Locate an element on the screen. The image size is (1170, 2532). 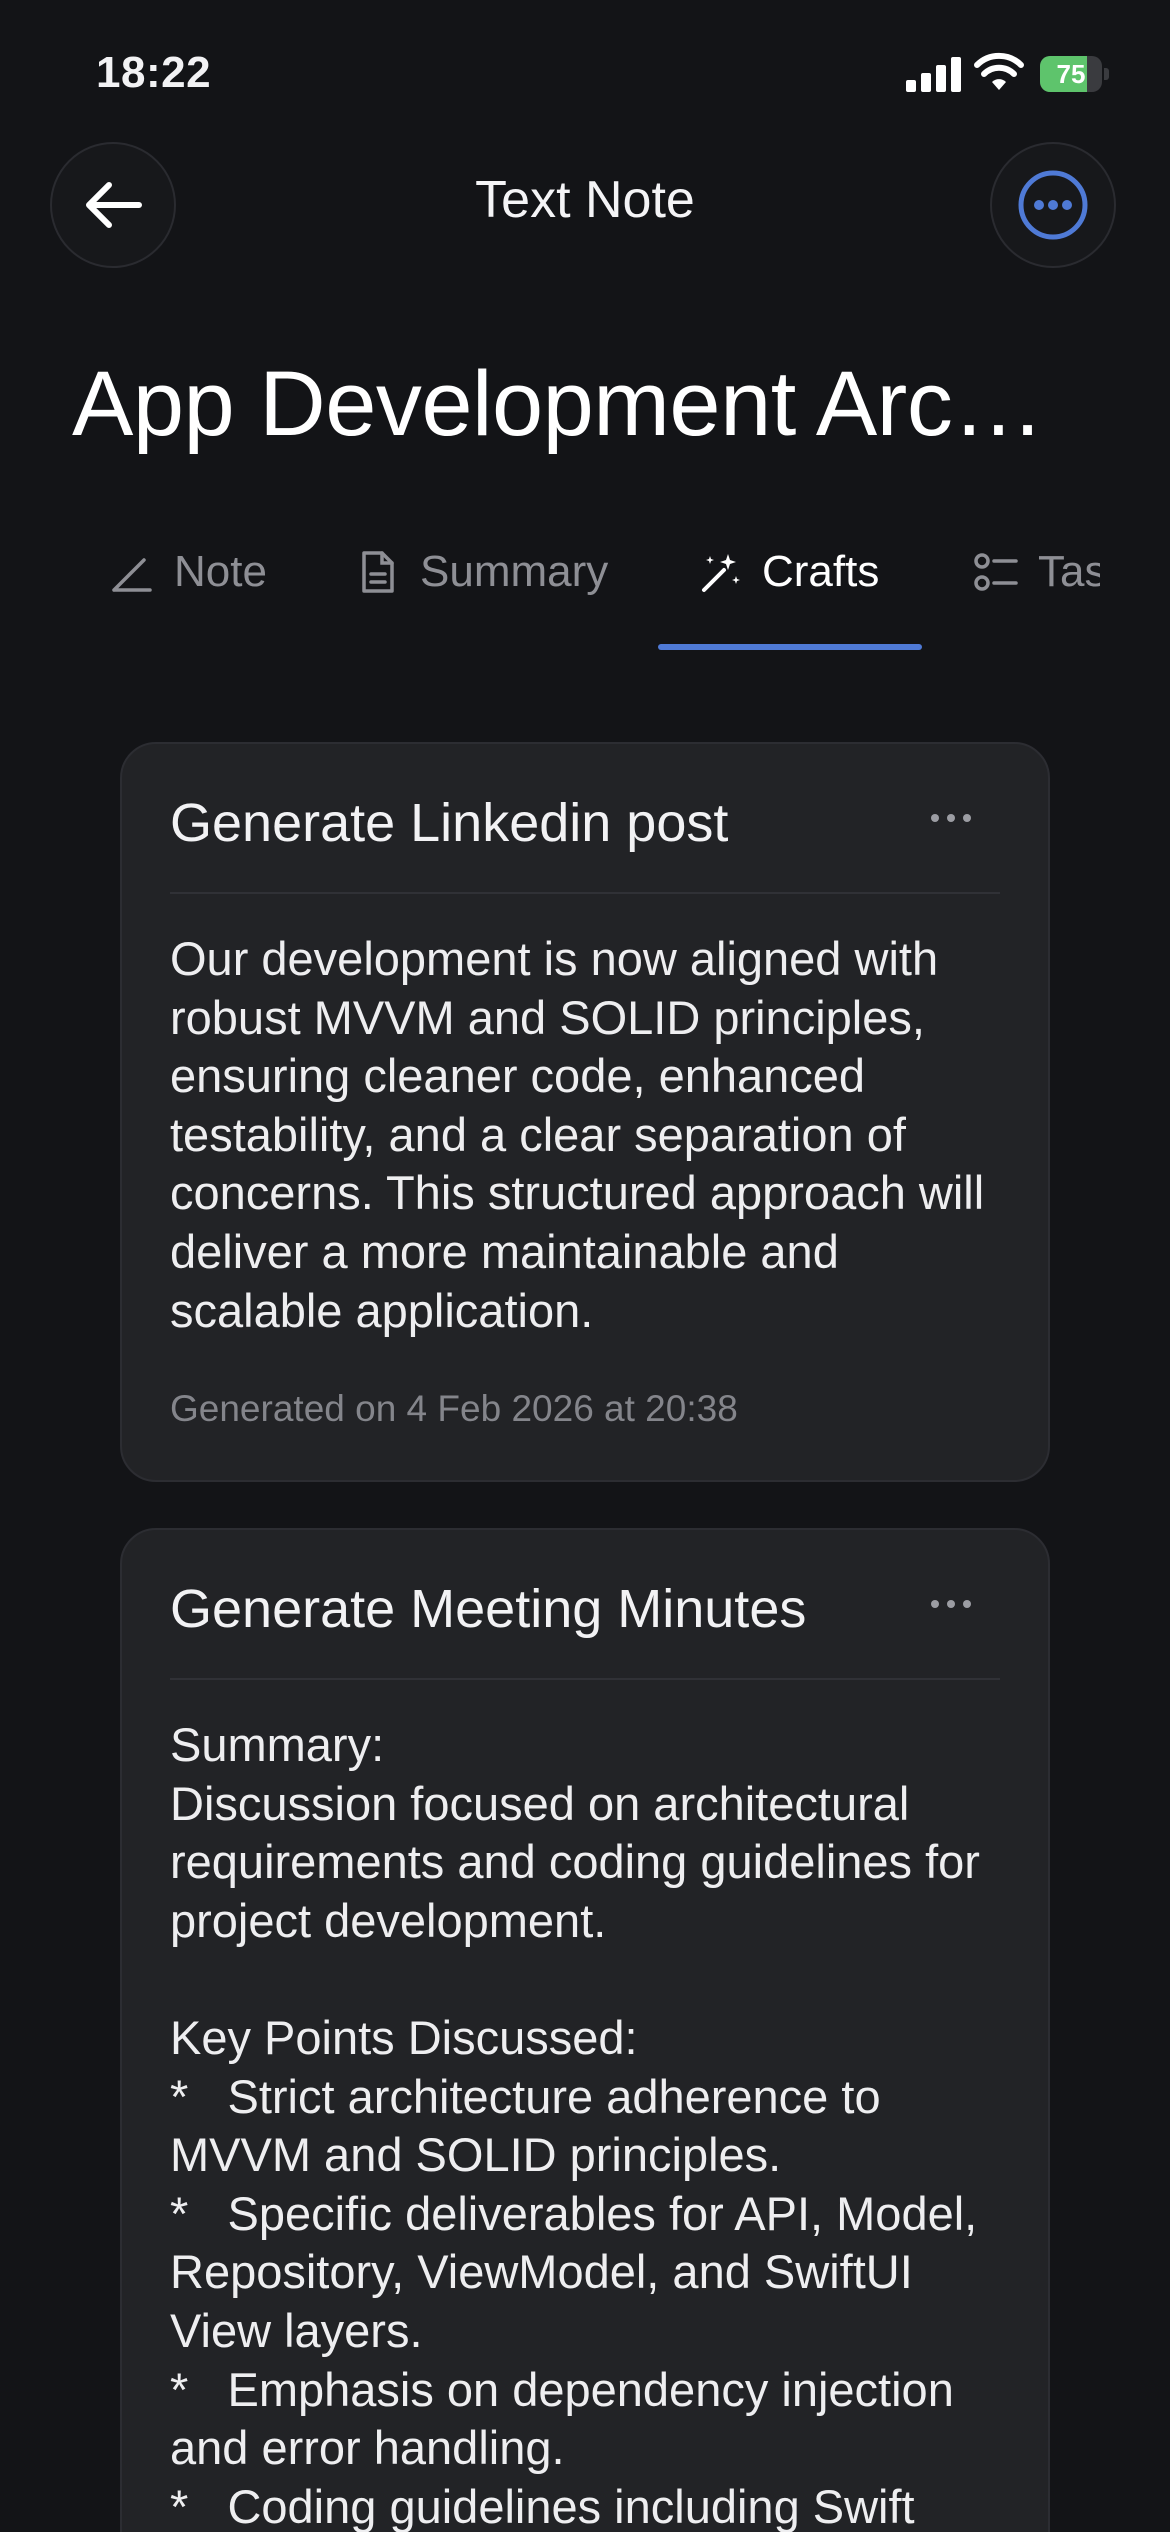
tab-summary-label: Summary is located at coordinates (514, 571).